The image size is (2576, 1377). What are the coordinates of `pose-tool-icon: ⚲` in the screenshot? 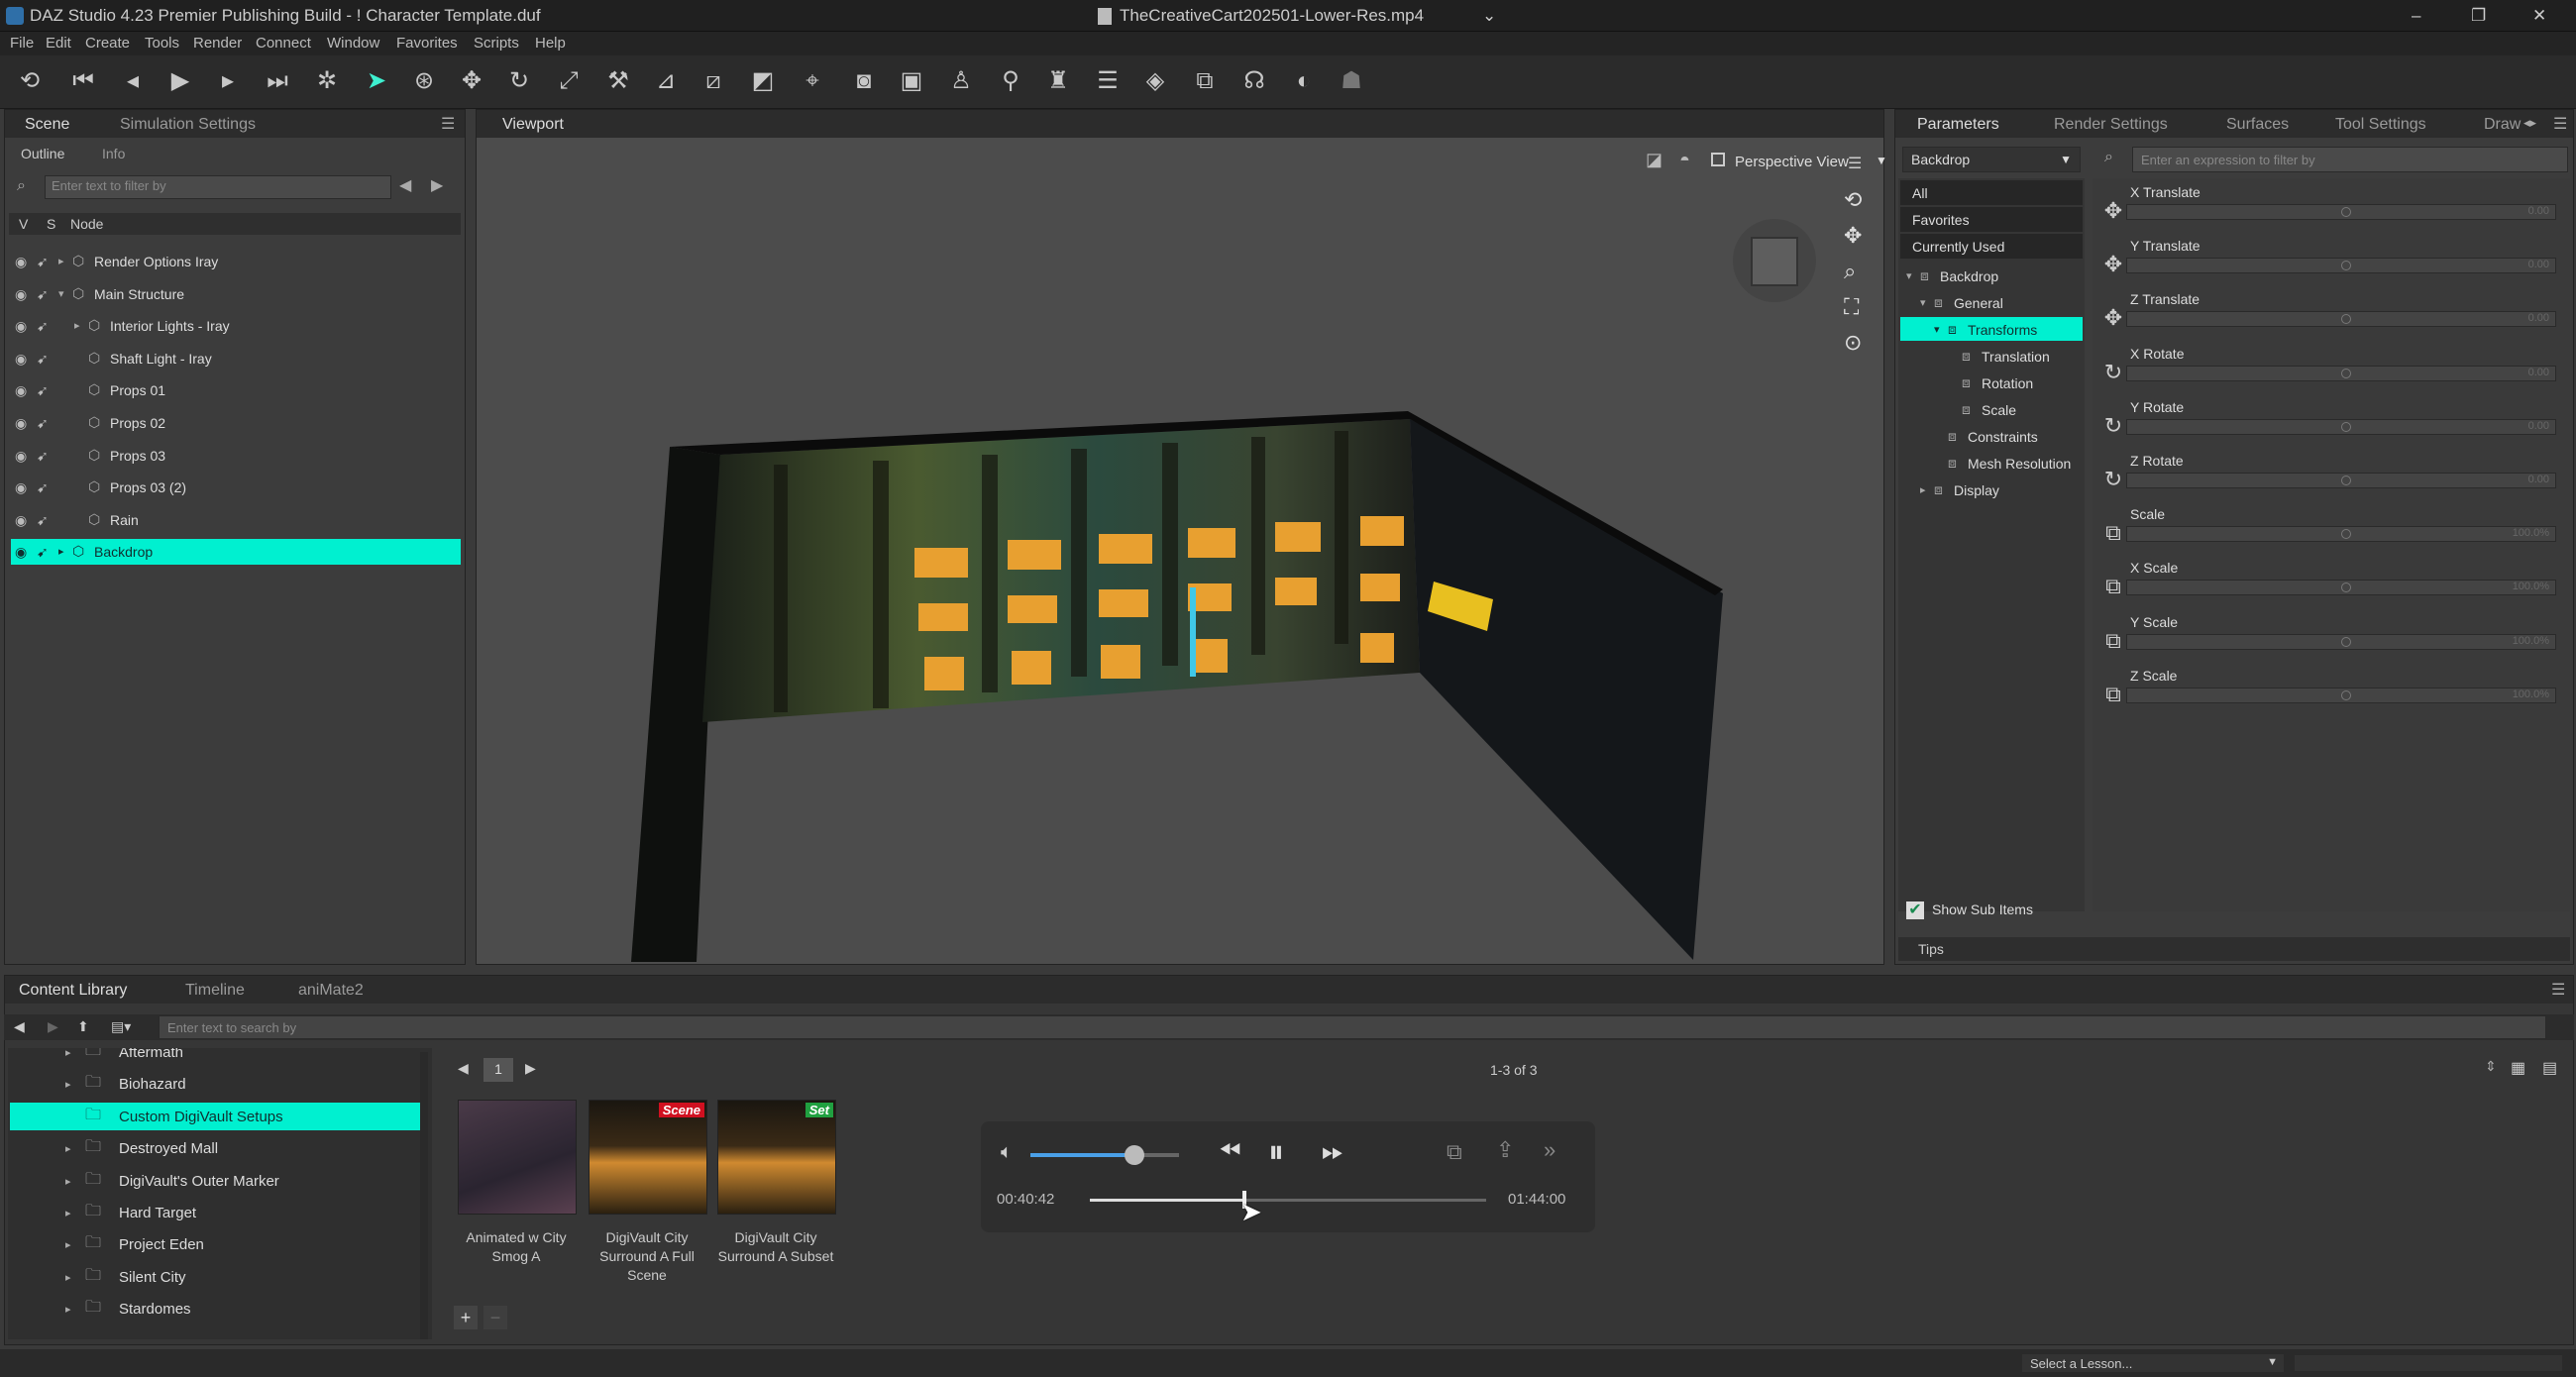 It's located at (1010, 81).